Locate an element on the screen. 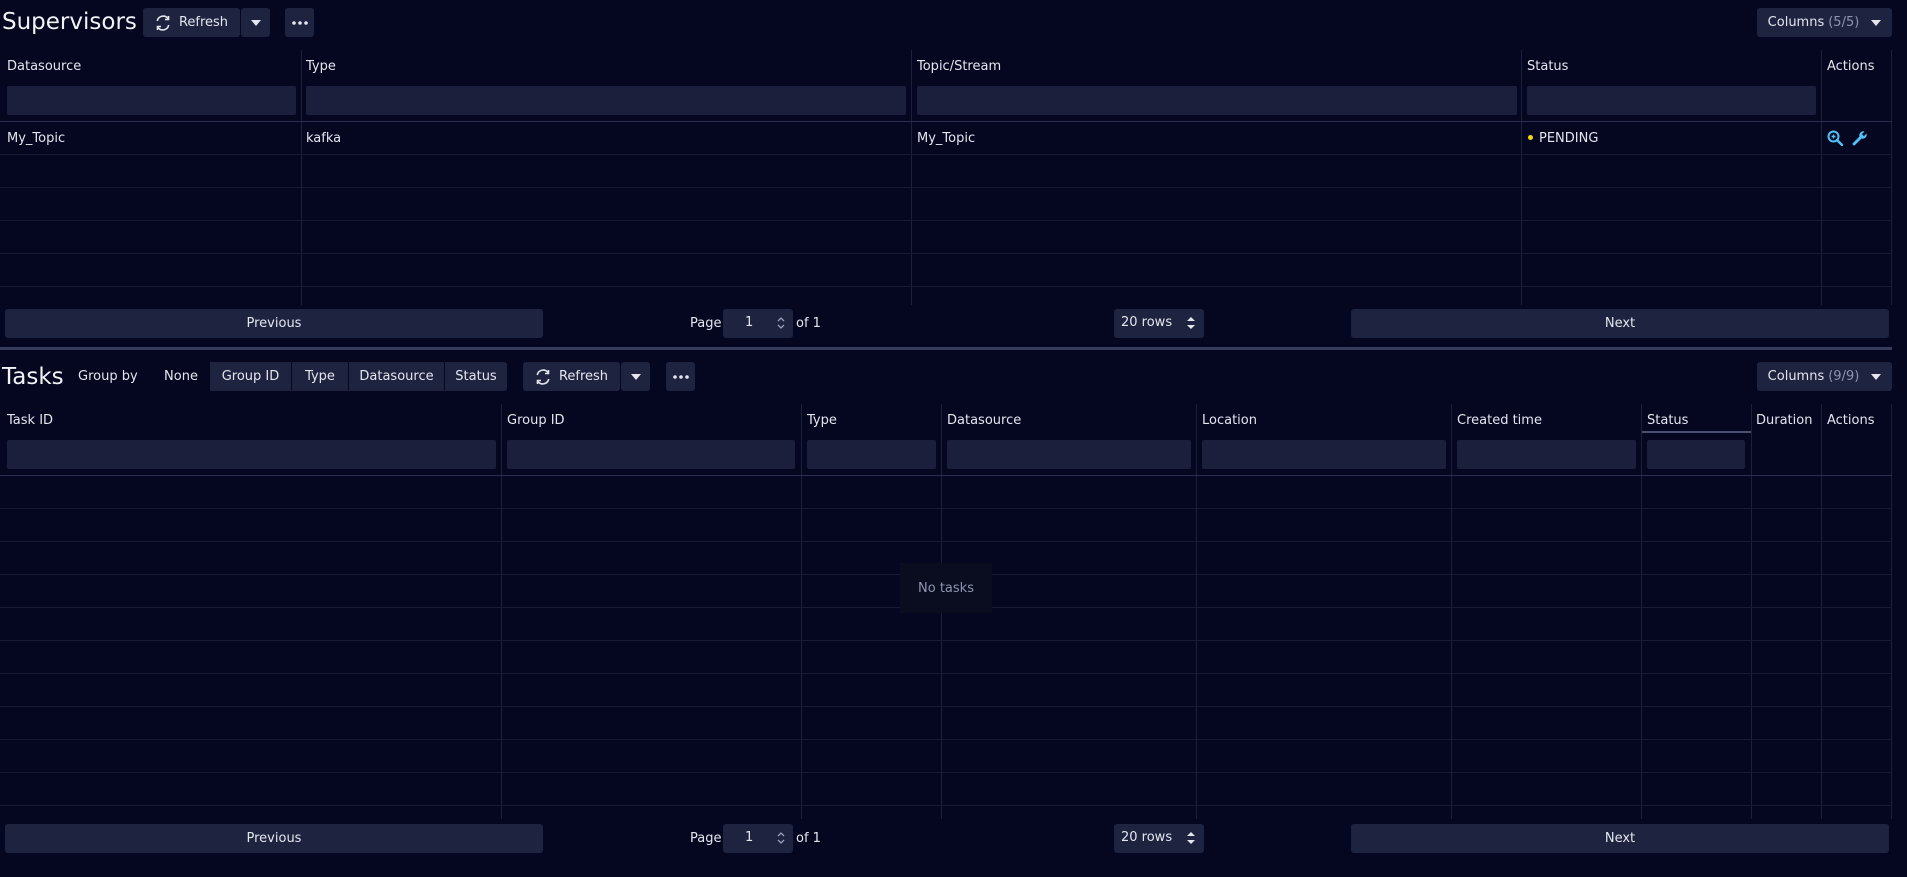 The width and height of the screenshot is (1907, 877). group-by-label: Group by is located at coordinates (108, 376).